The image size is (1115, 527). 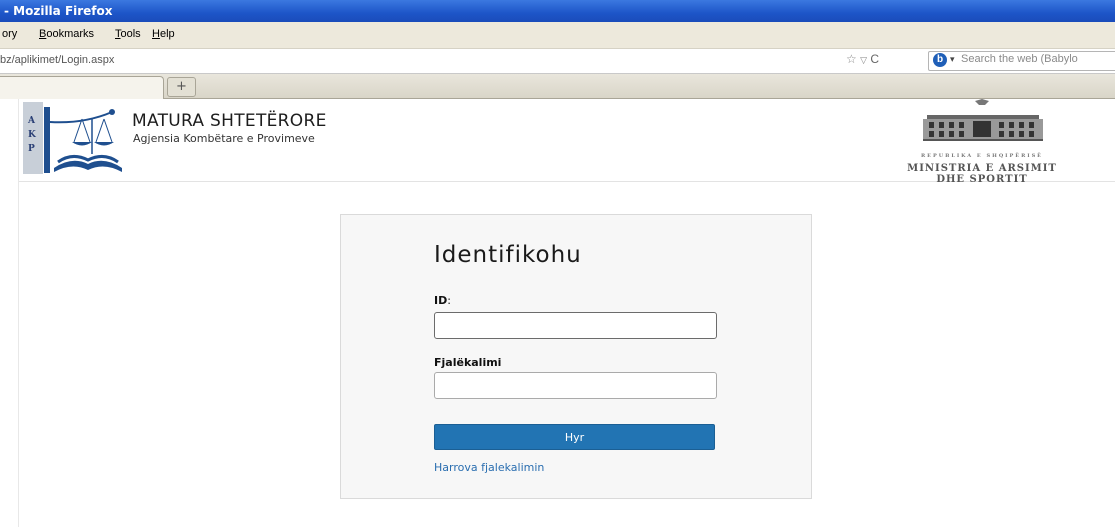 What do you see at coordinates (31, 149) in the screenshot?
I see `logo-letter: P` at bounding box center [31, 149].